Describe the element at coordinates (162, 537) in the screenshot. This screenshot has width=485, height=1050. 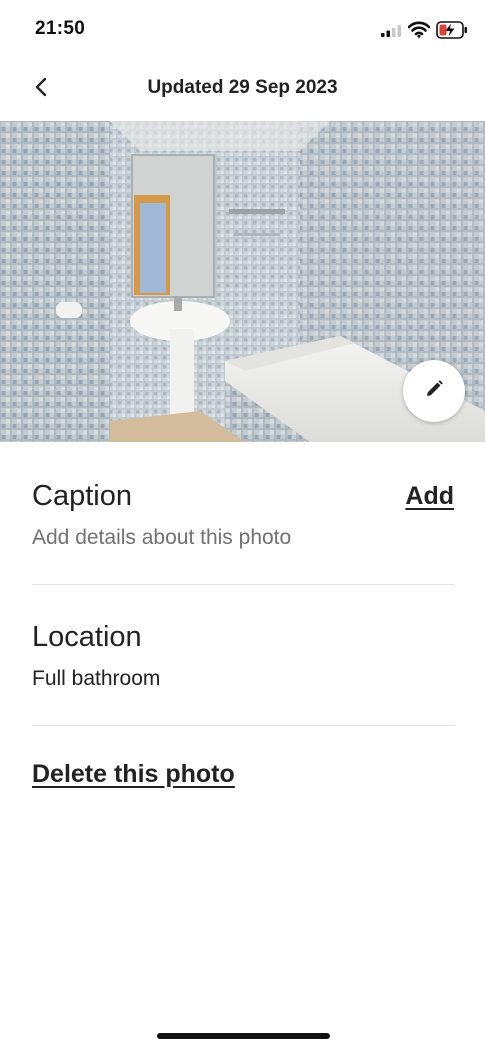
I see `caption-placeholder: Add details about this photo` at that location.